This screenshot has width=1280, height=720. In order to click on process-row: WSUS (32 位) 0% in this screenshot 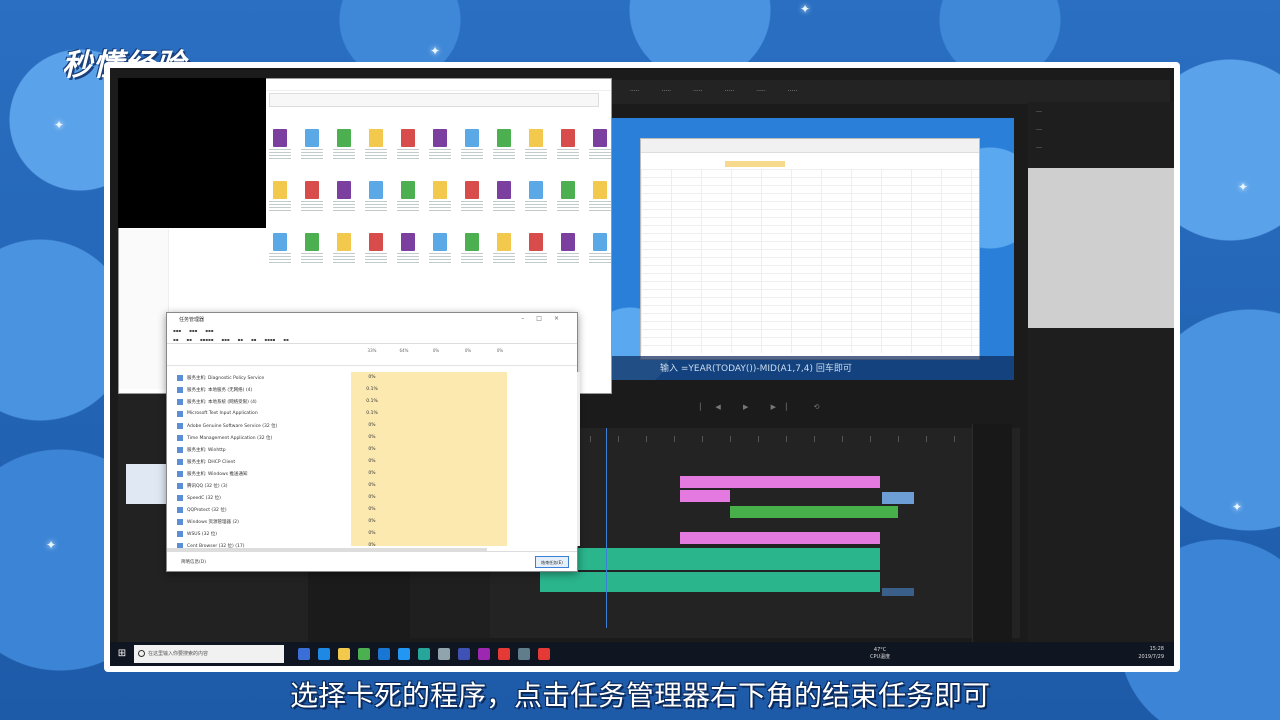, I will do `click(372, 534)`.